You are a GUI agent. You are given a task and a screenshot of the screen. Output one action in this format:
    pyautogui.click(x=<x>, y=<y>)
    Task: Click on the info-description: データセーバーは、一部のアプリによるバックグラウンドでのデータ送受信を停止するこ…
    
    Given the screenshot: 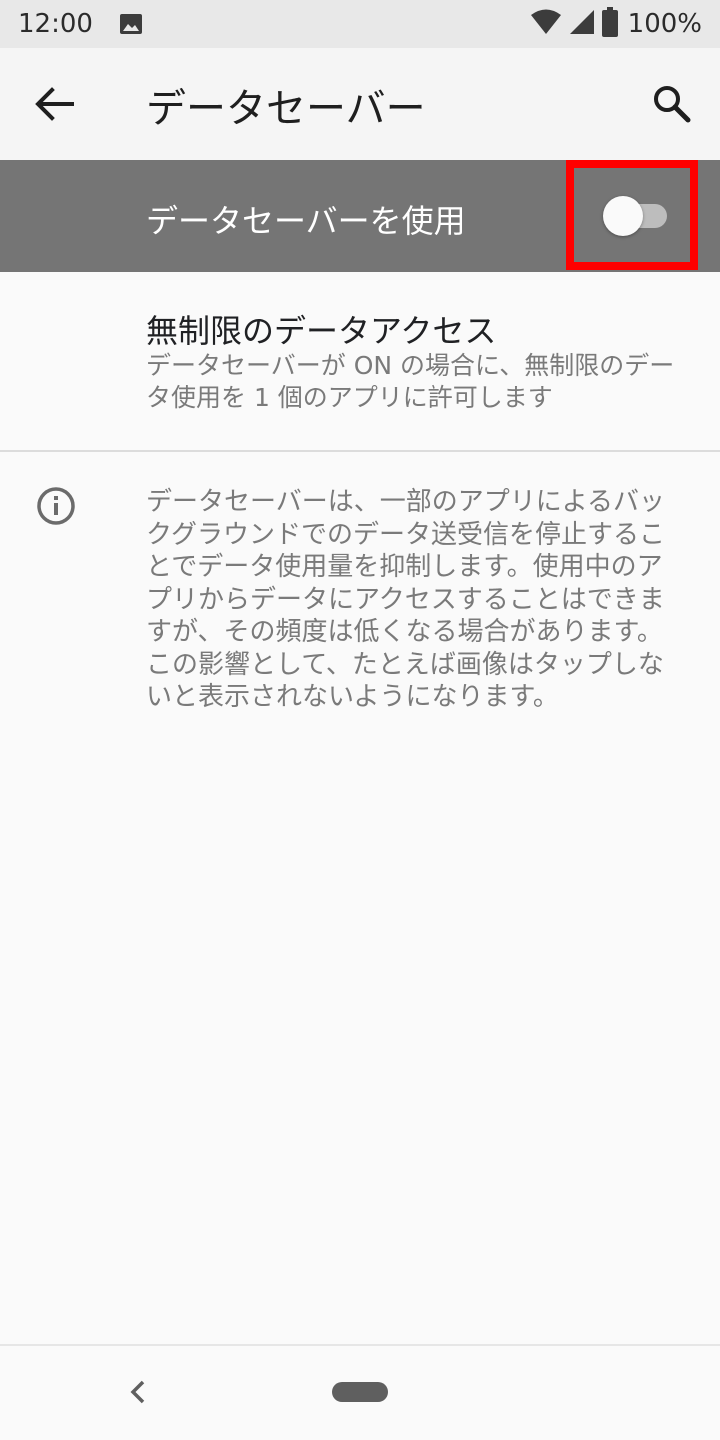 What is the action you would take?
    pyautogui.click(x=405, y=599)
    